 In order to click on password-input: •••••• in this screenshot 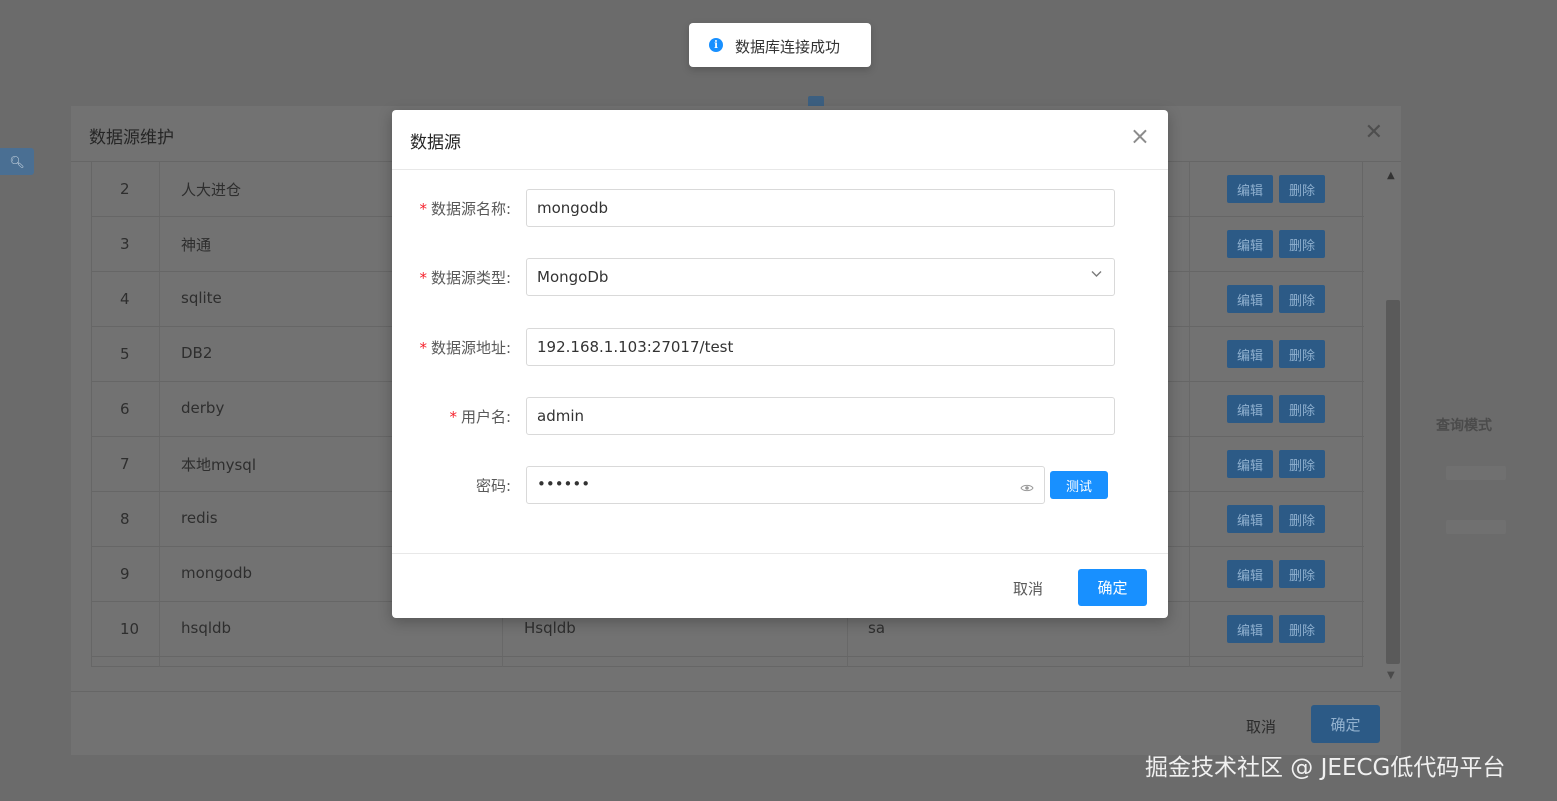, I will do `click(785, 485)`.